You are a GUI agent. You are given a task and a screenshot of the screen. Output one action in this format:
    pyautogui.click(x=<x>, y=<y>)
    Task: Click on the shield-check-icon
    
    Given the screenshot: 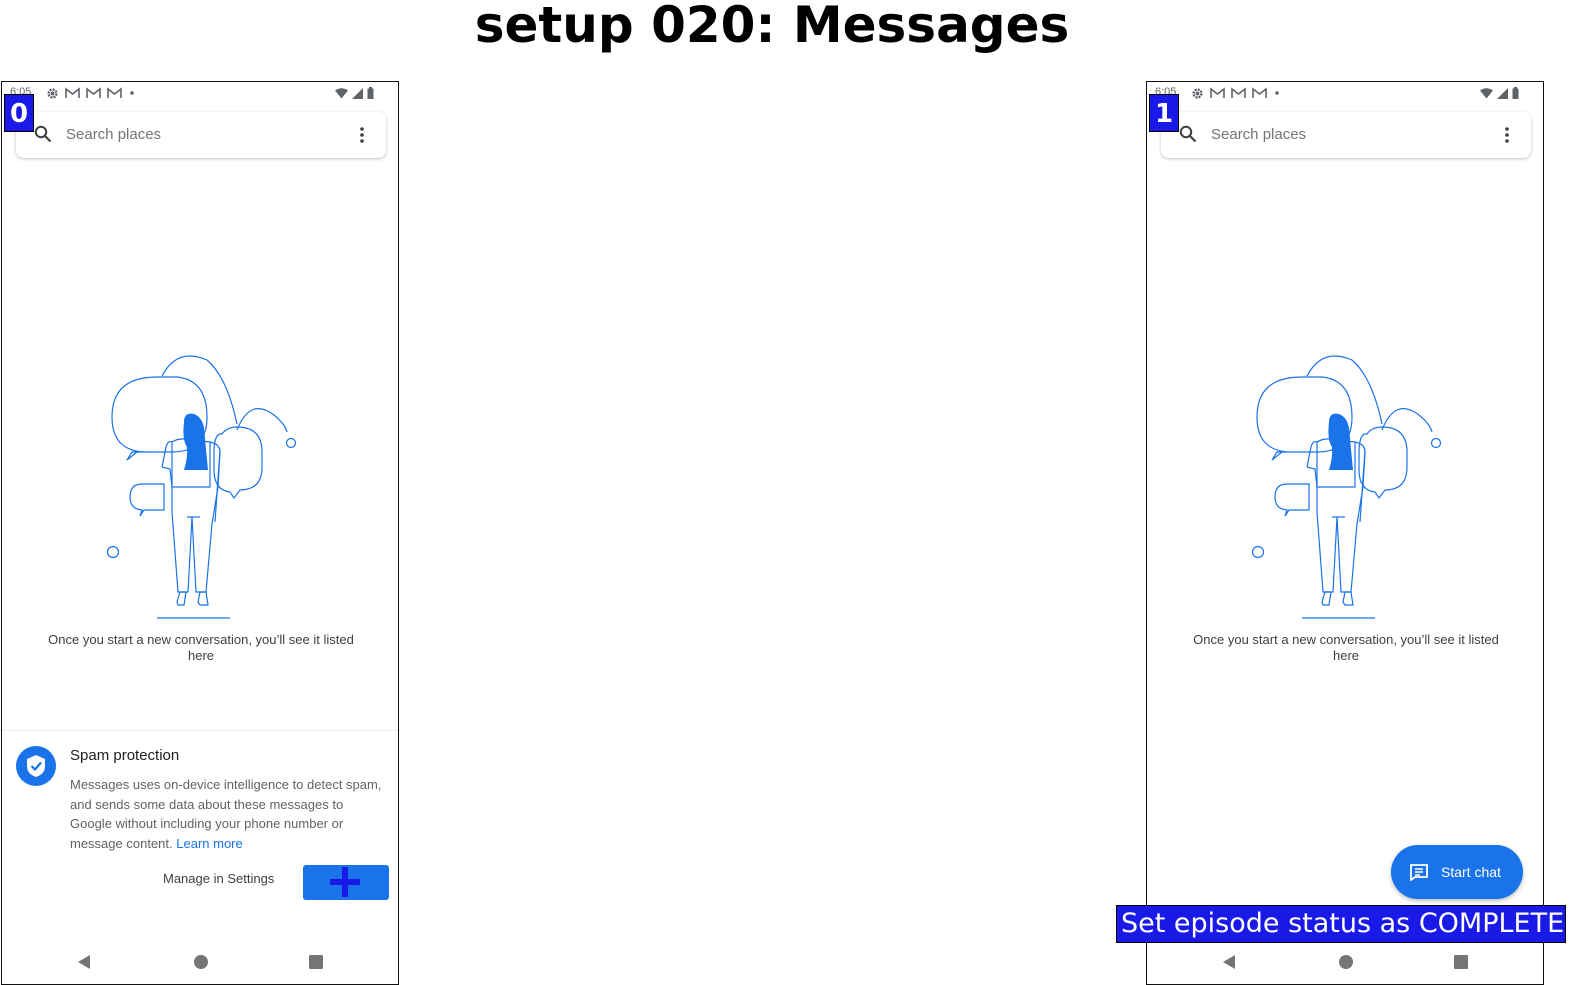 What is the action you would take?
    pyautogui.click(x=36, y=766)
    